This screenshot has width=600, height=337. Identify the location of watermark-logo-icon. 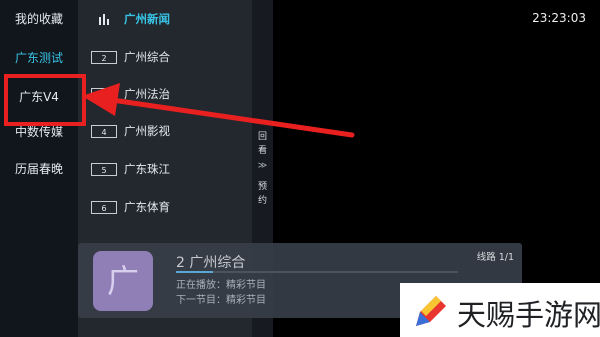
(431, 311).